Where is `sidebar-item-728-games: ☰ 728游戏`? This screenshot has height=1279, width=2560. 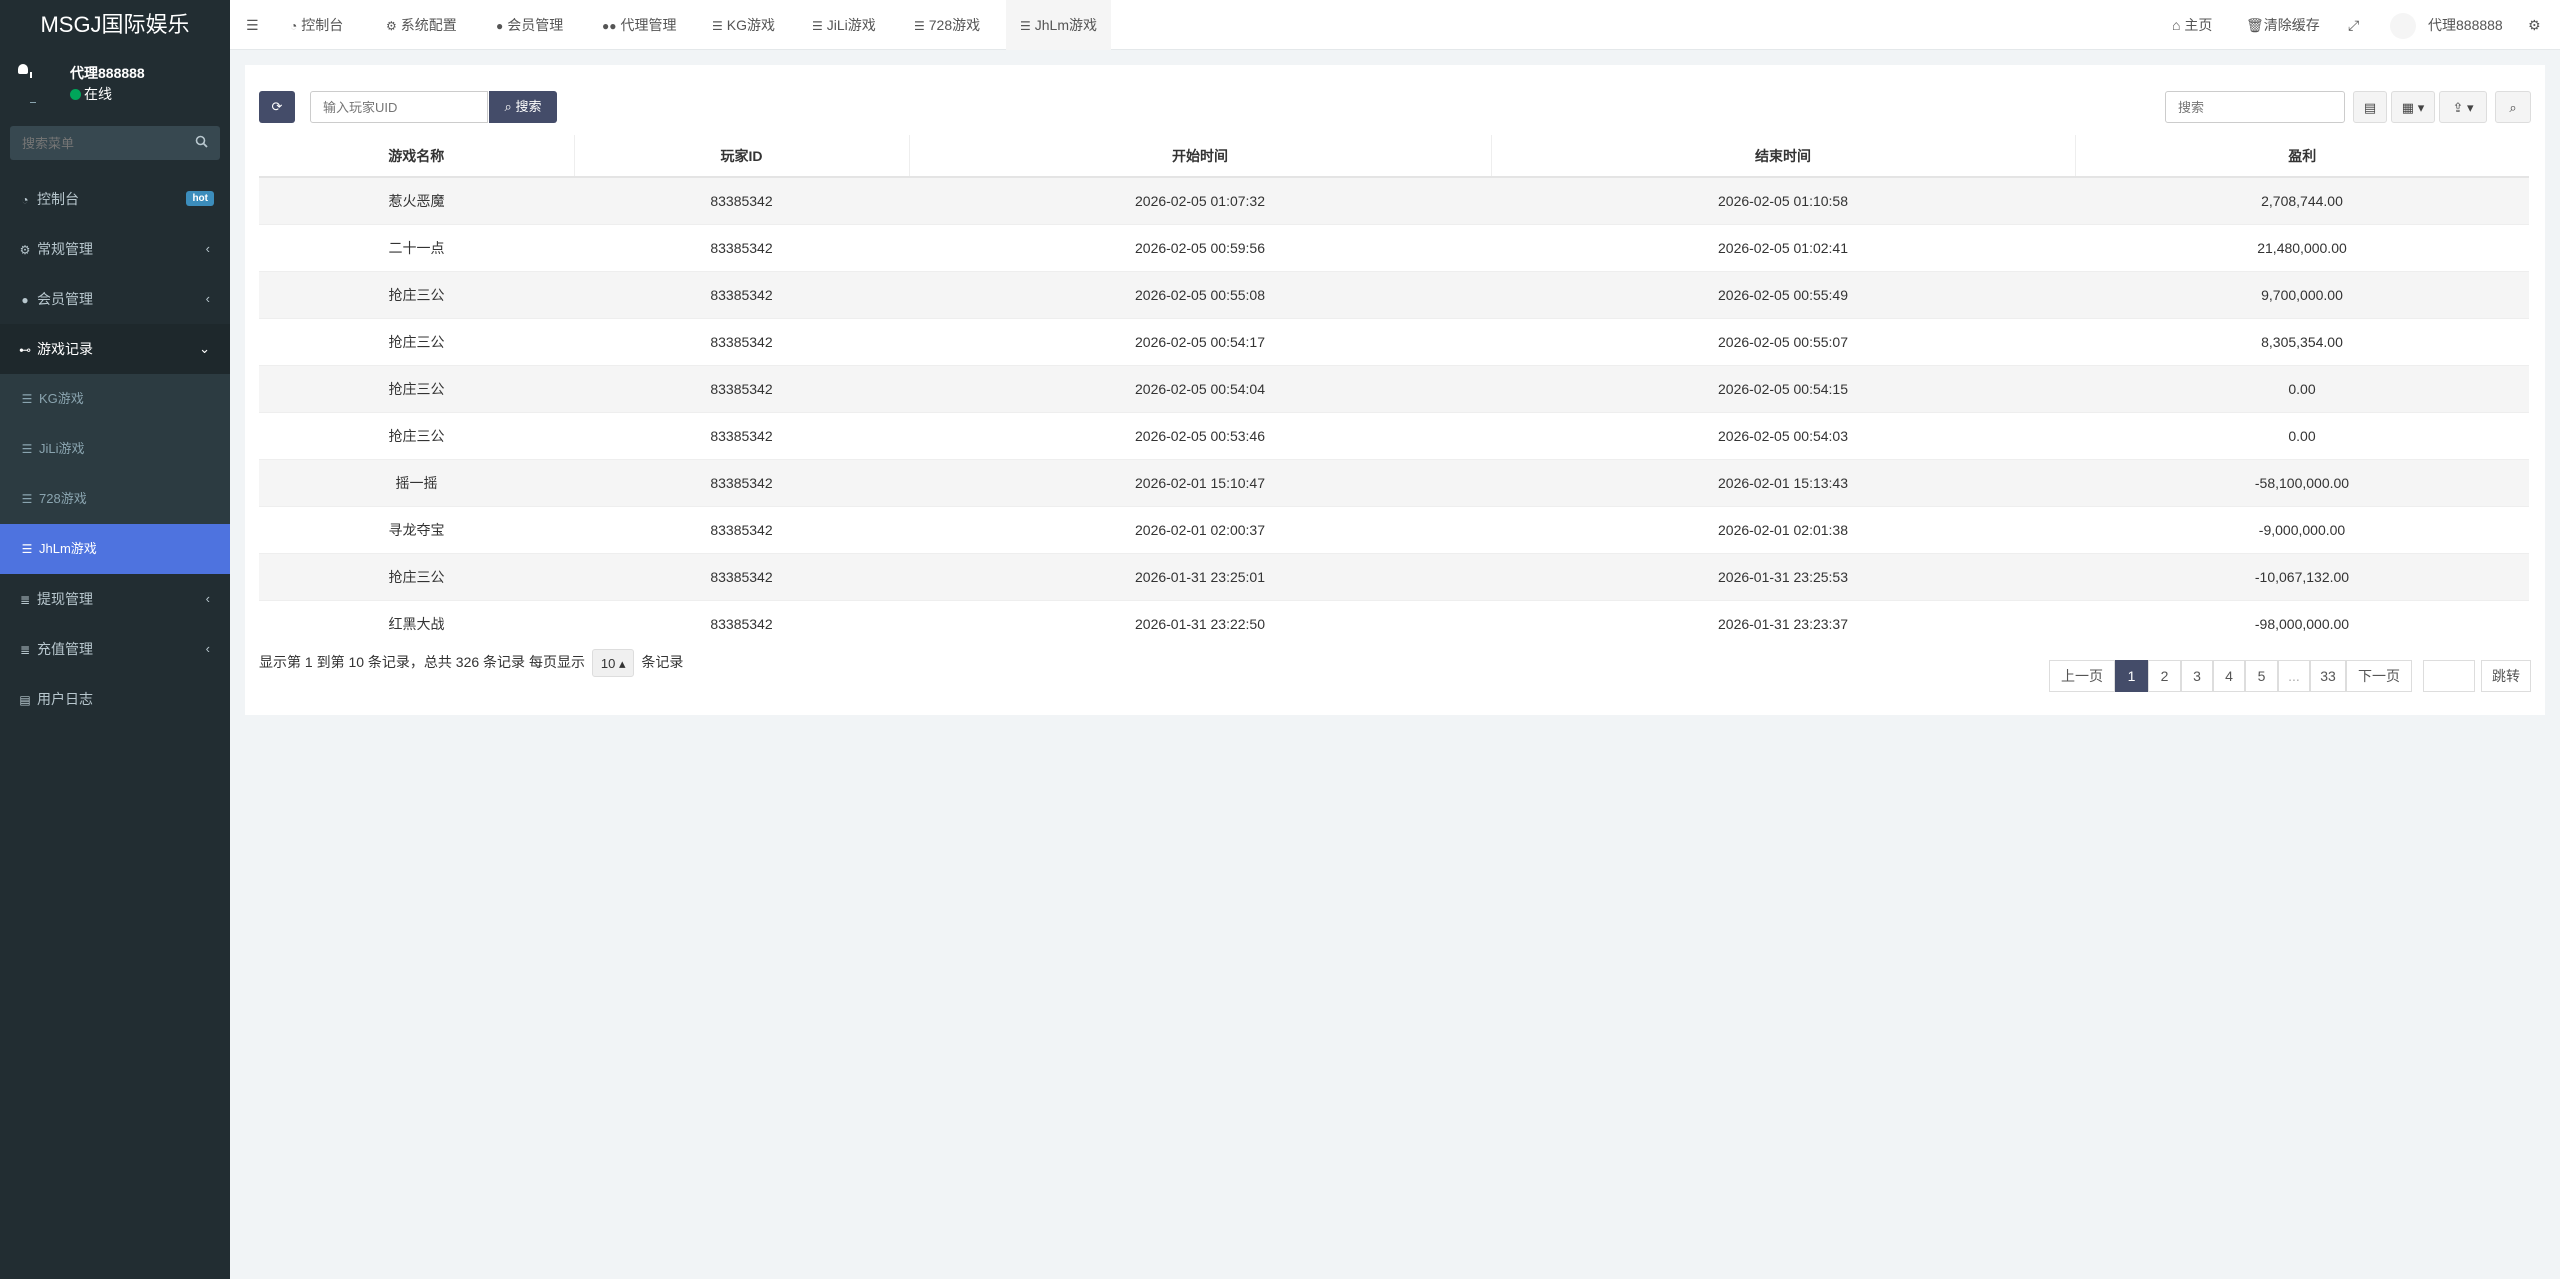 sidebar-item-728-games: ☰ 728游戏 is located at coordinates (115, 499).